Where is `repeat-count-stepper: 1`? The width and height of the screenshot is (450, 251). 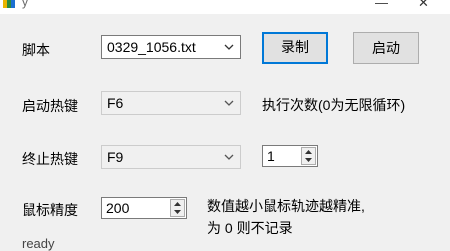
repeat-count-stepper: 1 is located at coordinates (290, 156).